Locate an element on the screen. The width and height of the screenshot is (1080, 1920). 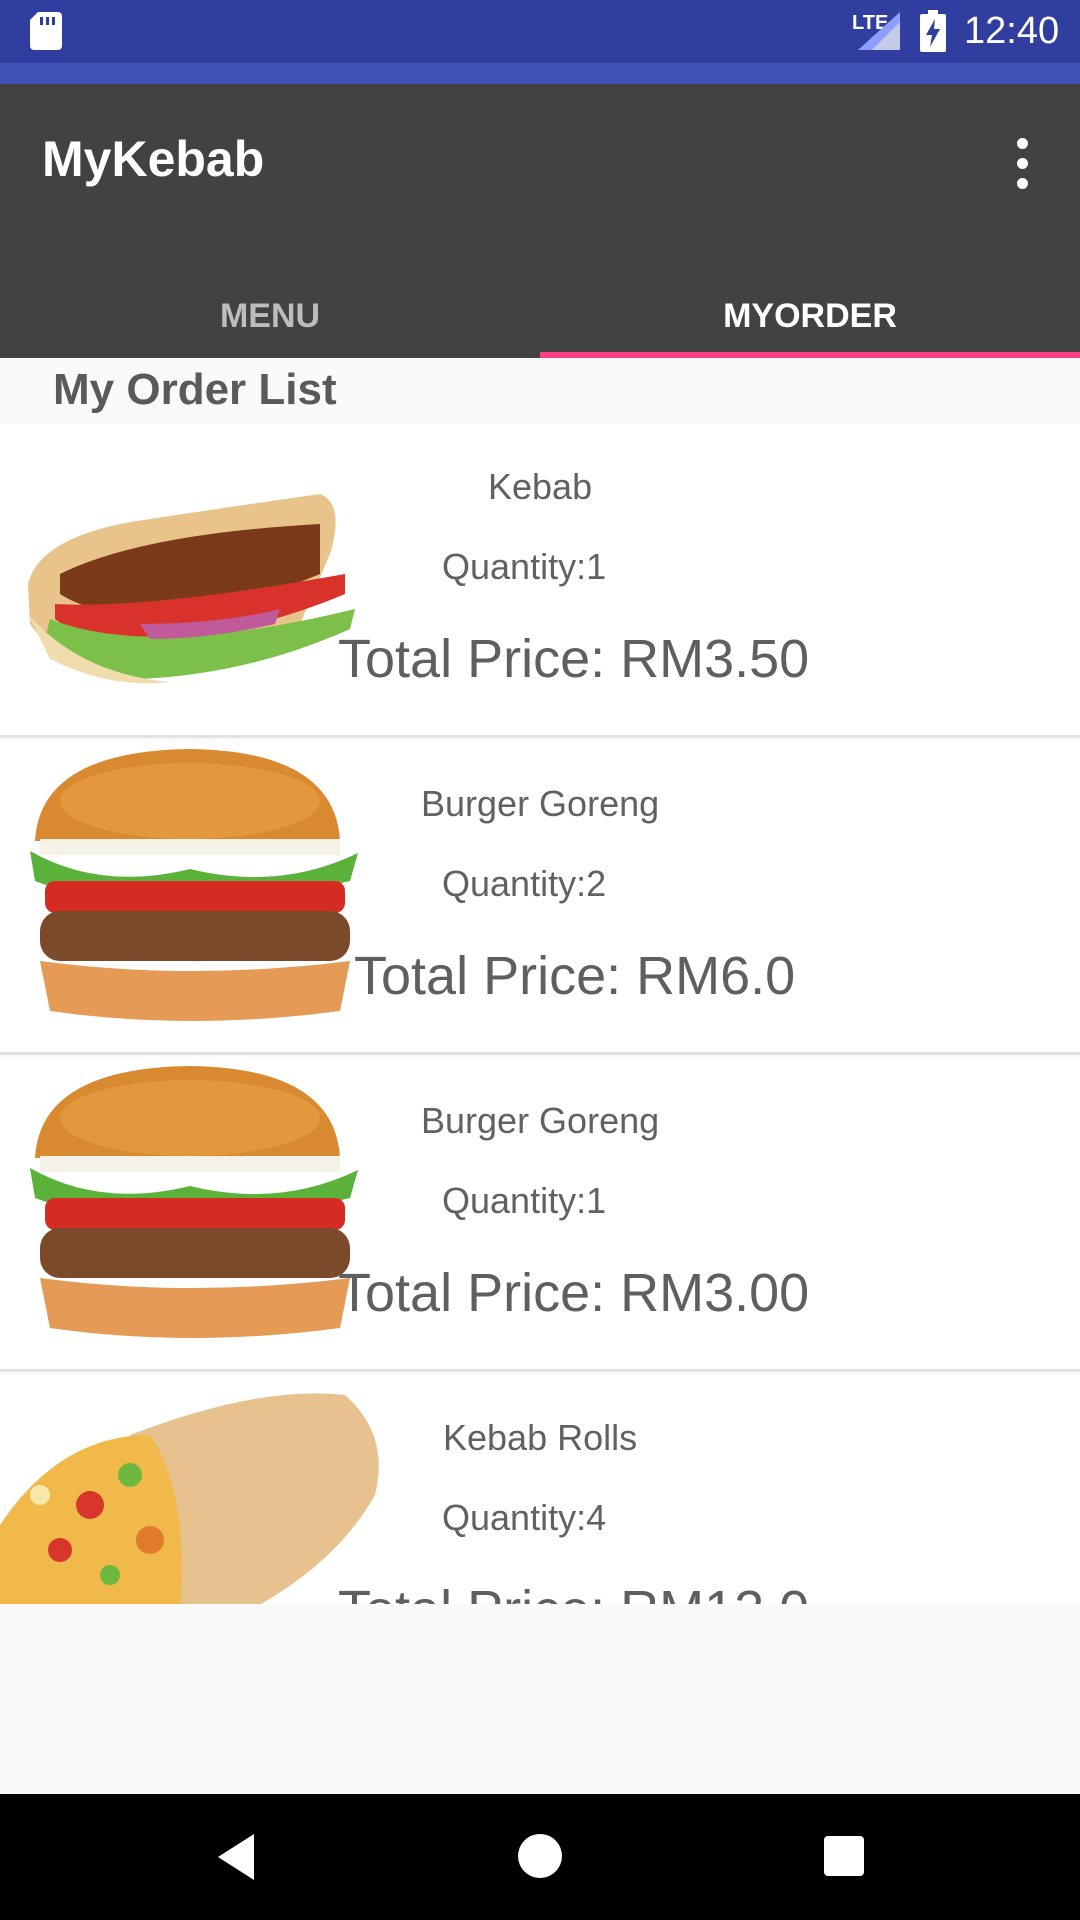
home-icon is located at coordinates (540, 1856).